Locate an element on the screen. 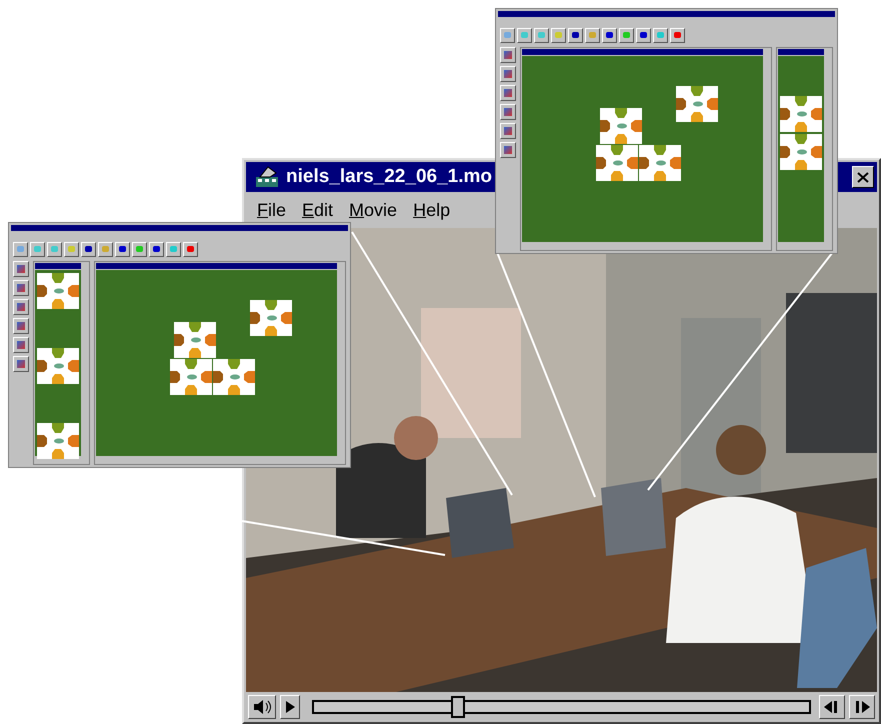 The image size is (881, 724). volume-button is located at coordinates (262, 707).